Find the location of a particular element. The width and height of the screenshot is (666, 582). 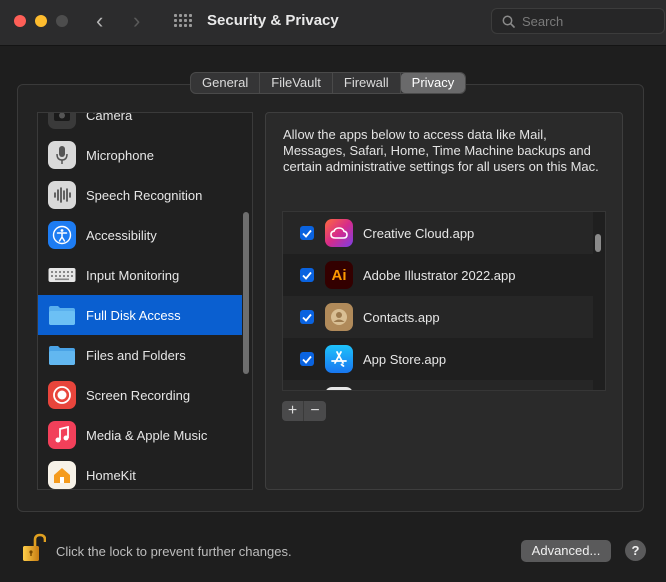

microphone-icon is located at coordinates (62, 155).